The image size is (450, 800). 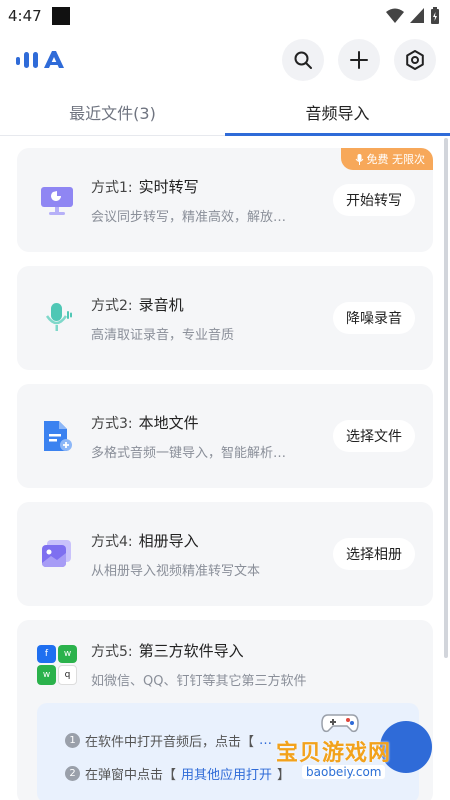 I want to click on method-prefix: 方式3:, so click(x=112, y=423).